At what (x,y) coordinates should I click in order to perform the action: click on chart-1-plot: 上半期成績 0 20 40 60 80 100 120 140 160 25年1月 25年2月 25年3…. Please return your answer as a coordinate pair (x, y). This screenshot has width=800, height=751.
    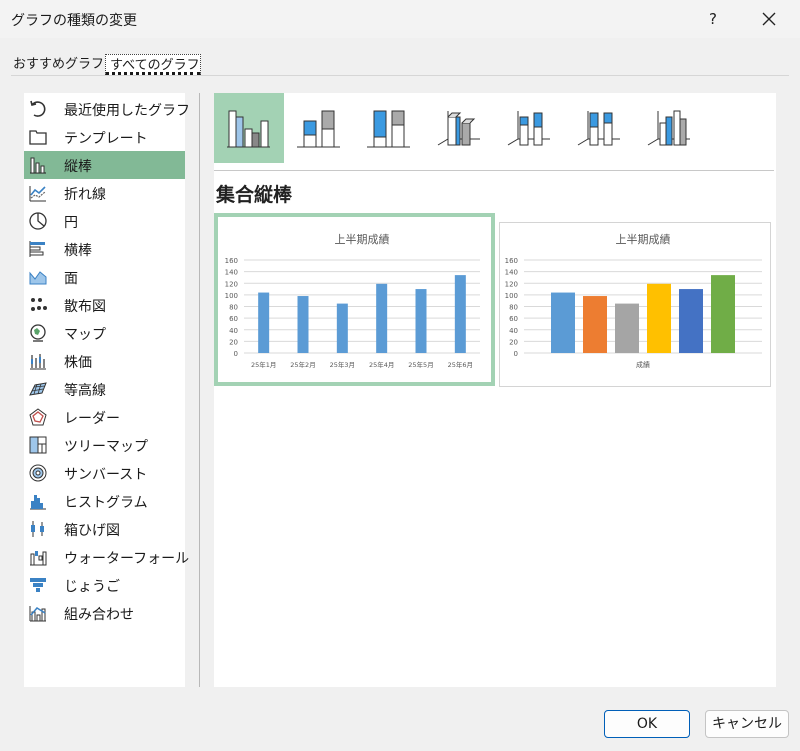
    Looking at the image, I should click on (352, 300).